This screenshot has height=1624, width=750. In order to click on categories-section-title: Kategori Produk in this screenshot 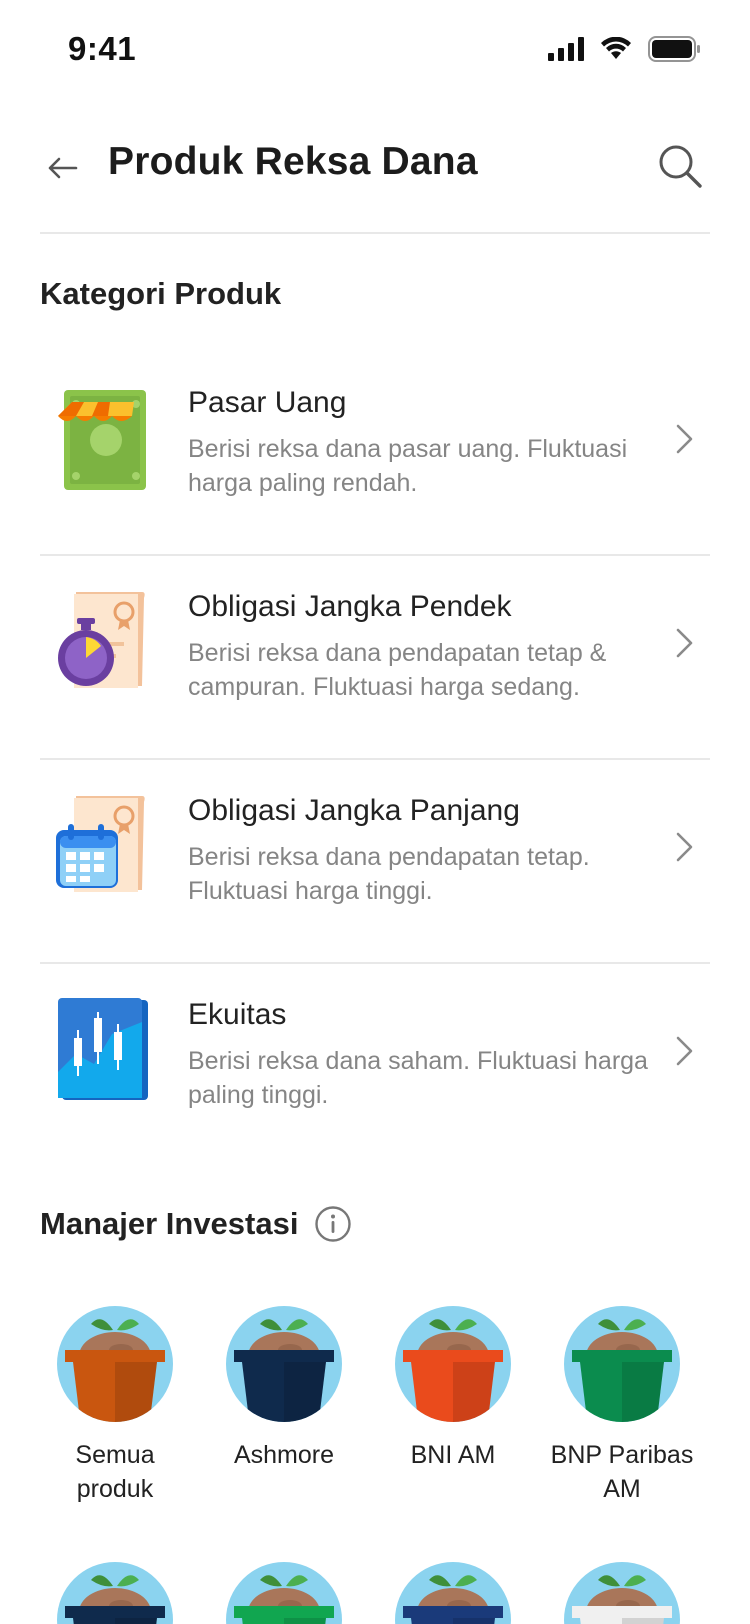, I will do `click(161, 293)`.